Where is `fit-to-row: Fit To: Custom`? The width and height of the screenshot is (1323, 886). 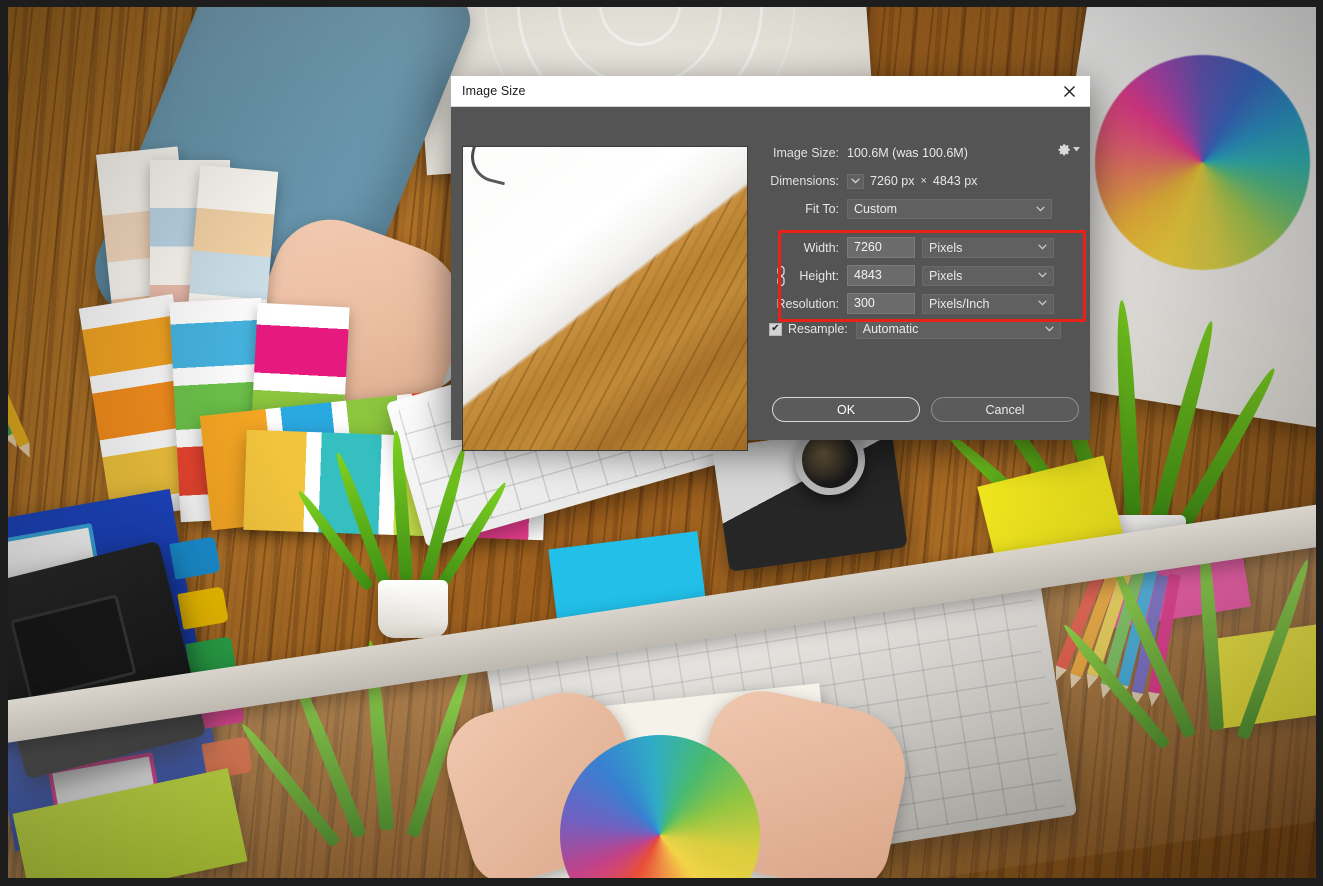
fit-to-row: Fit To: Custom is located at coordinates (925, 209).